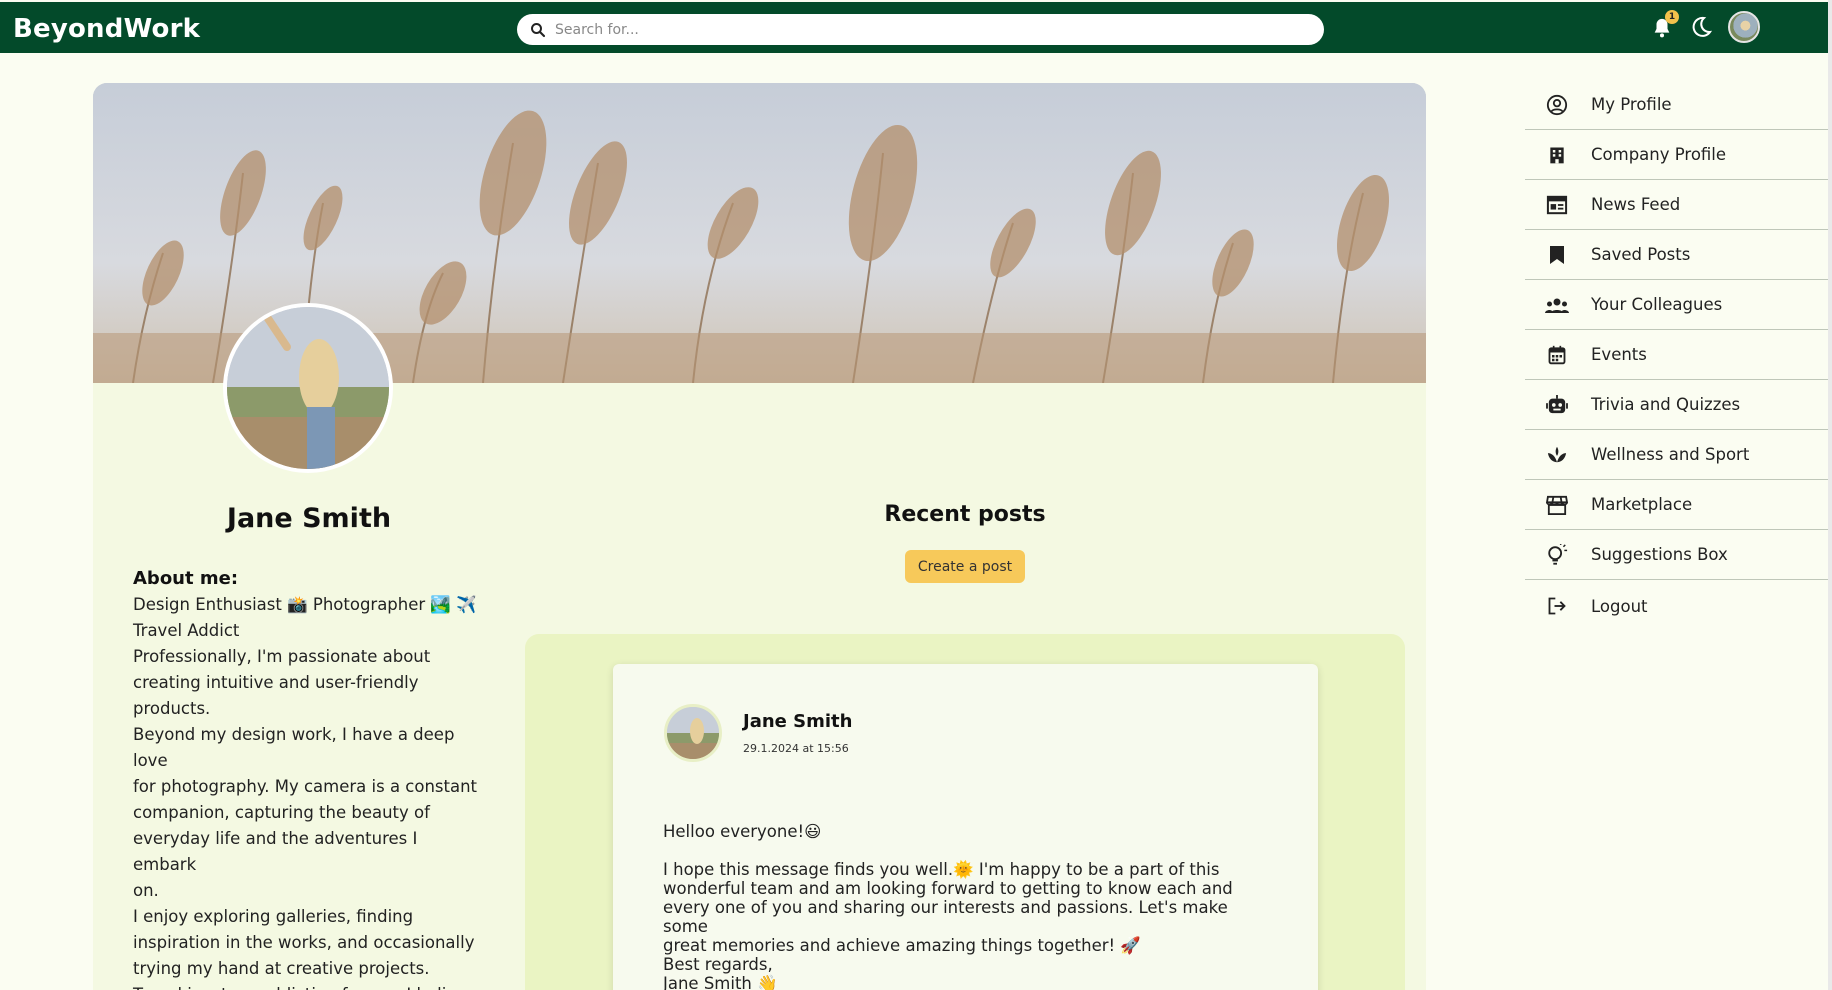 The height and width of the screenshot is (990, 1832). I want to click on sidebar-item-marketplace: Marketplace, so click(1678, 505).